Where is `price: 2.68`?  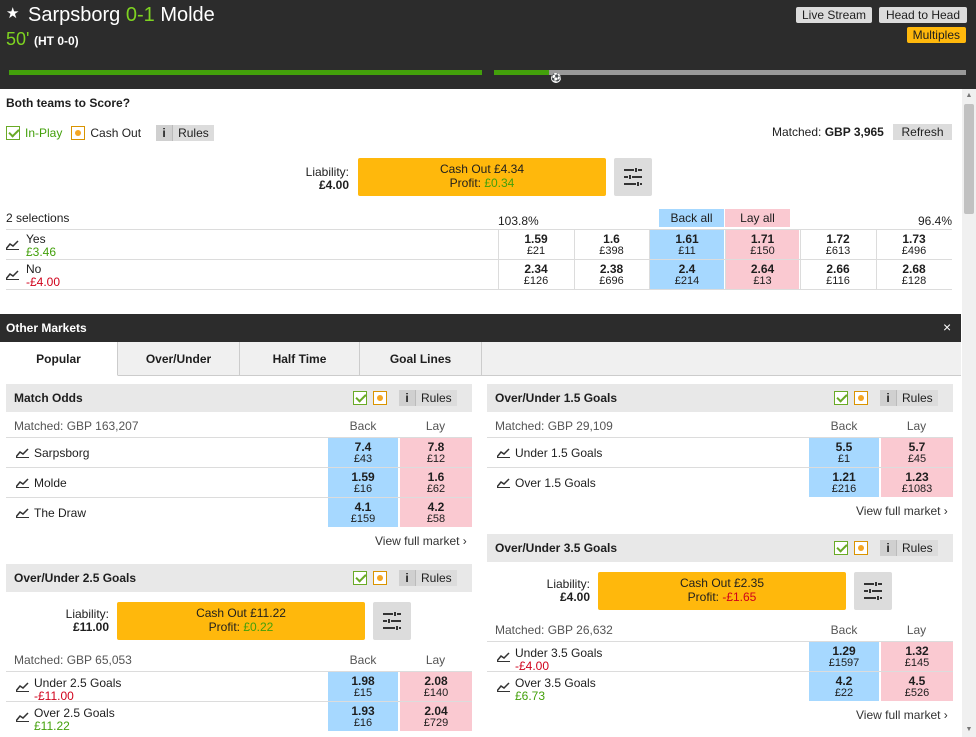 price: 2.68 is located at coordinates (914, 269).